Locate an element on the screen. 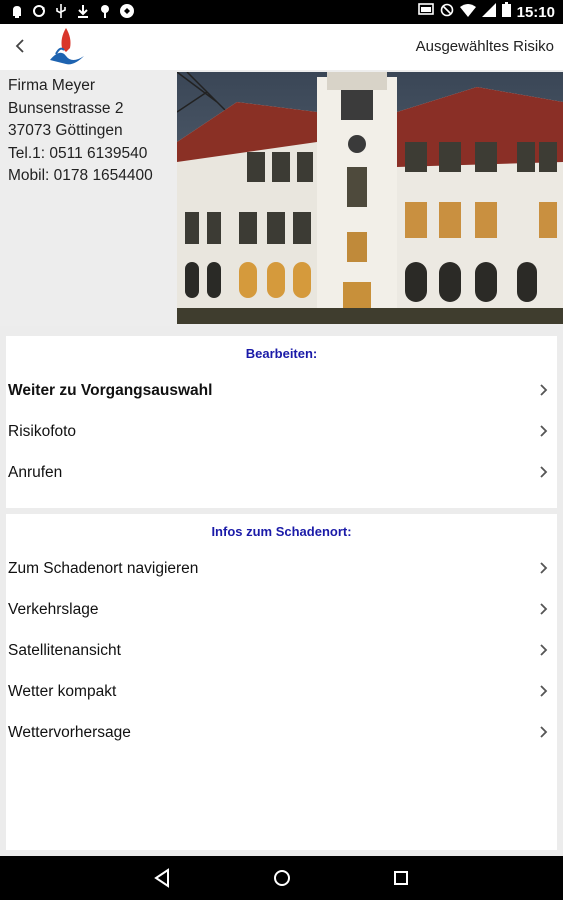 The image size is (563, 900). list-item-weather-compact: Wetter kompakt is located at coordinates (281, 691).